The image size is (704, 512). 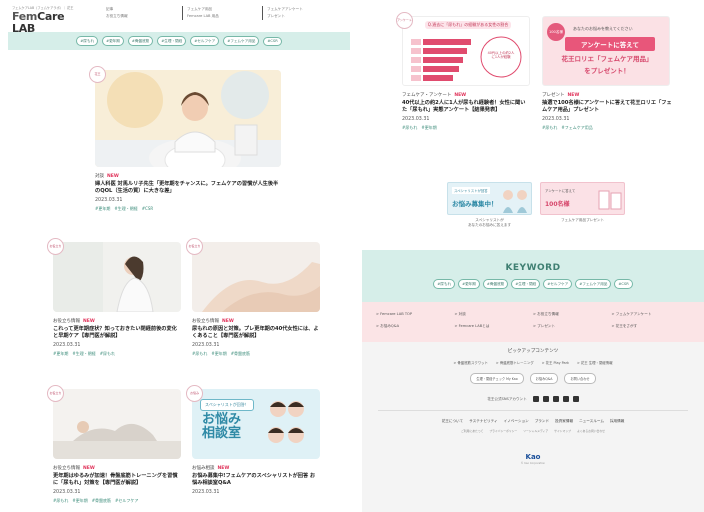 I want to click on sitemap-link: > Femcare LAB TOP, so click(x=415, y=314).